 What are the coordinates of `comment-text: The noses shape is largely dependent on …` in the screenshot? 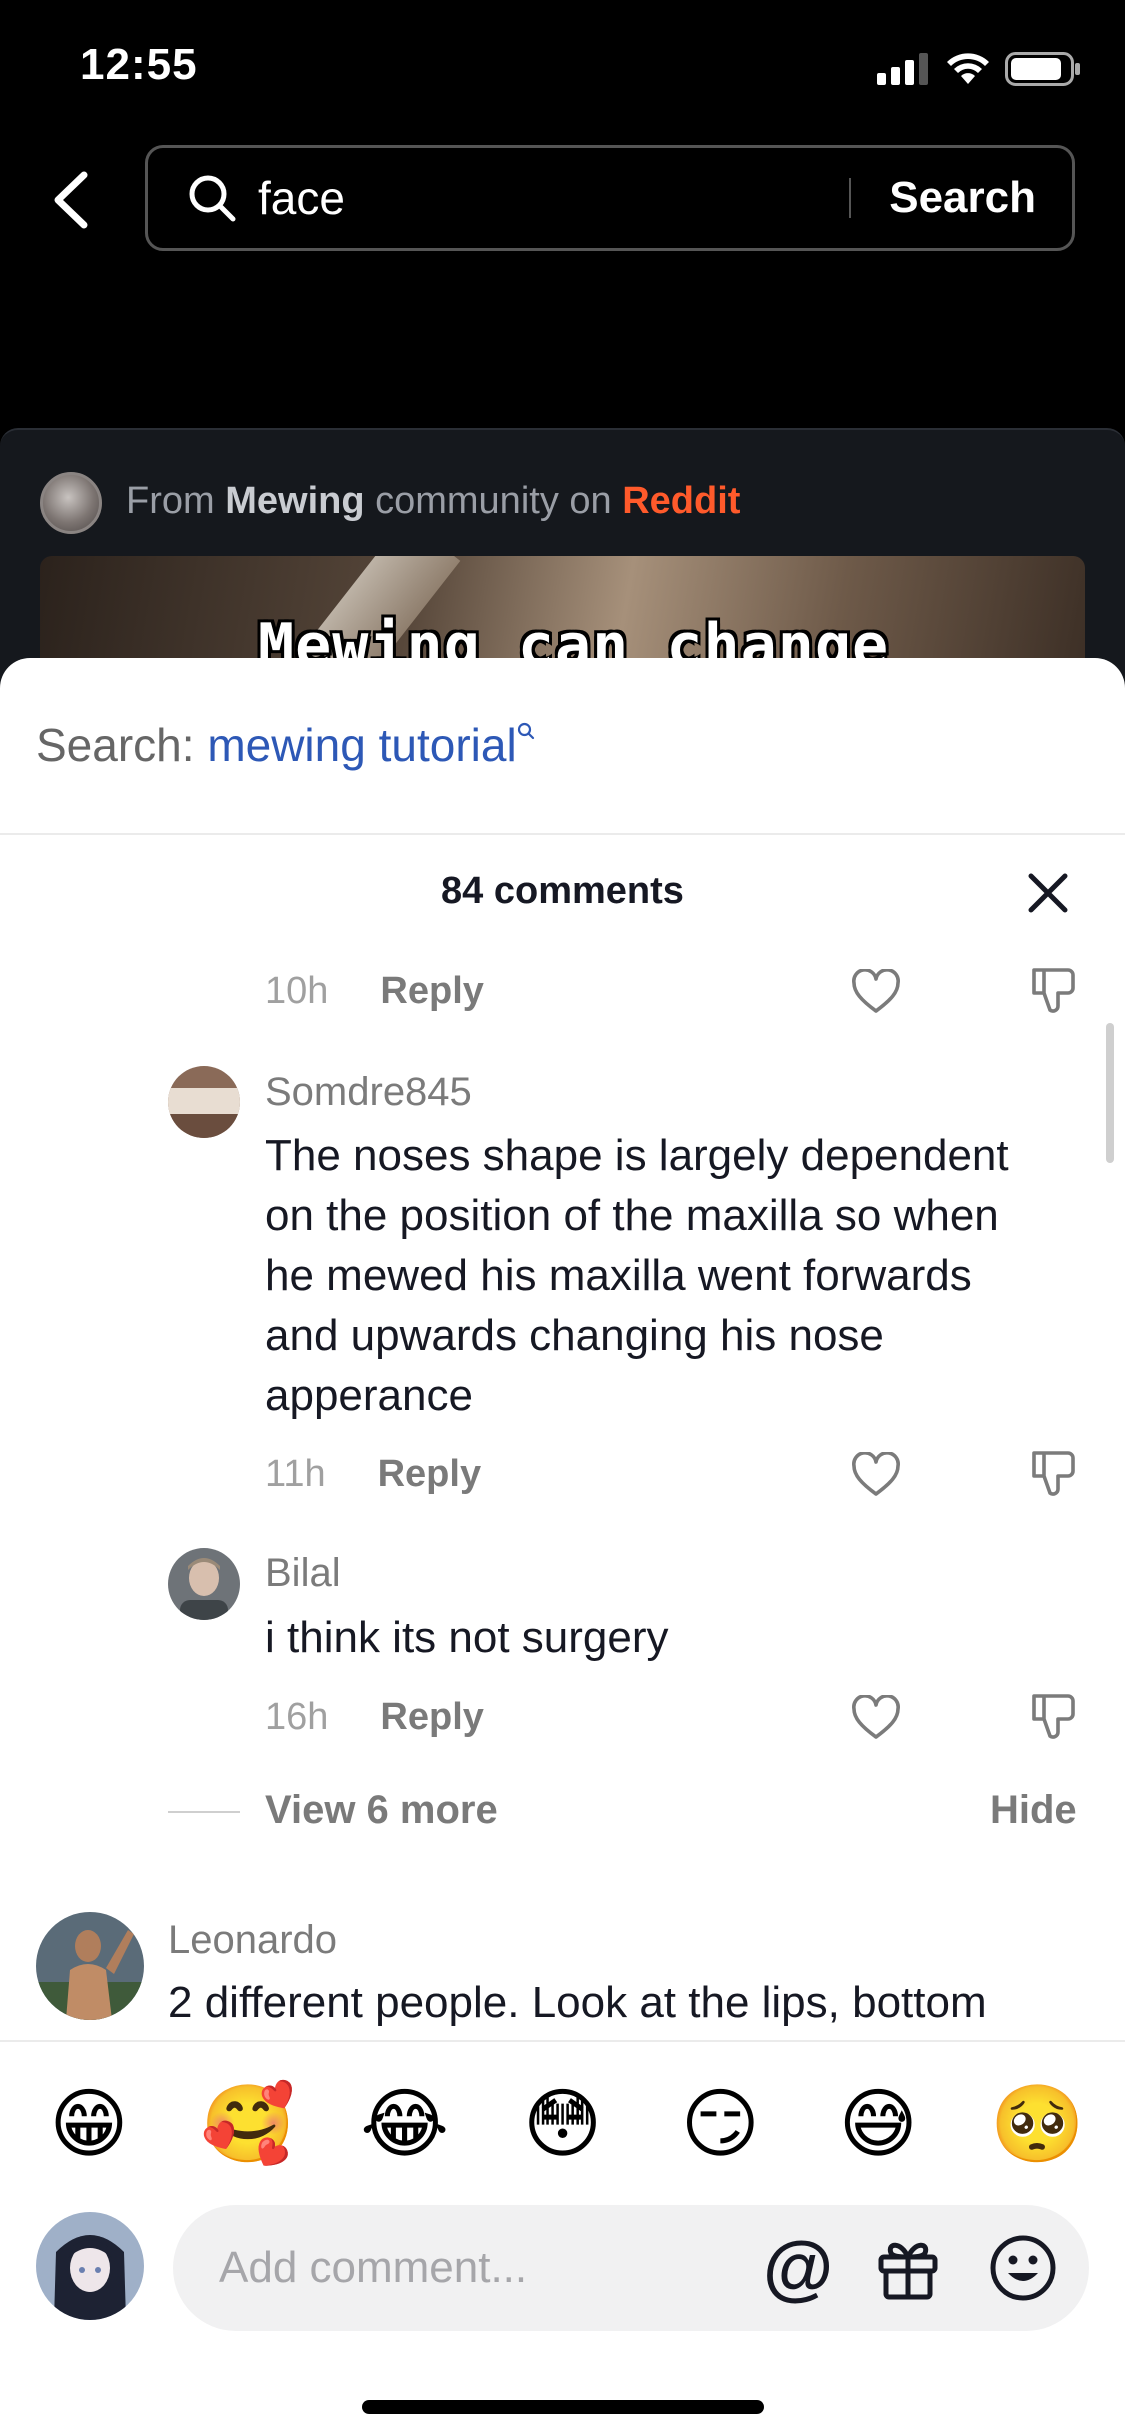 It's located at (637, 1276).